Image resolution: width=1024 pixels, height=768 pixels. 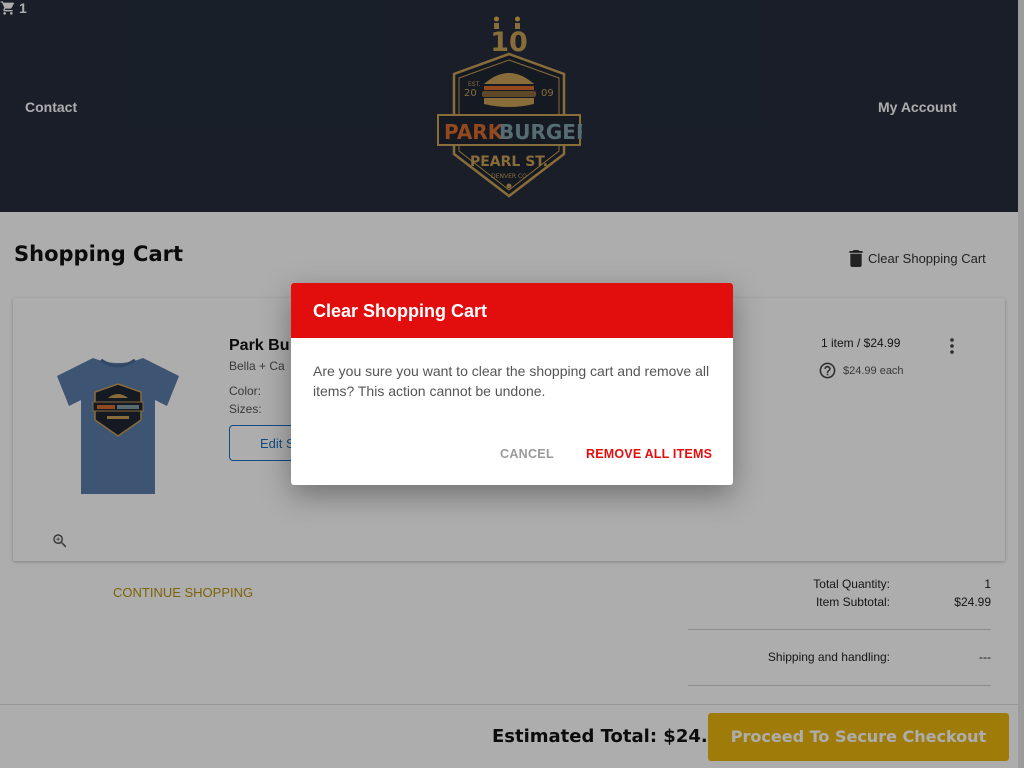 What do you see at coordinates (649, 454) in the screenshot?
I see `remove-all-items-button: REMOVE ALL ITEMS` at bounding box center [649, 454].